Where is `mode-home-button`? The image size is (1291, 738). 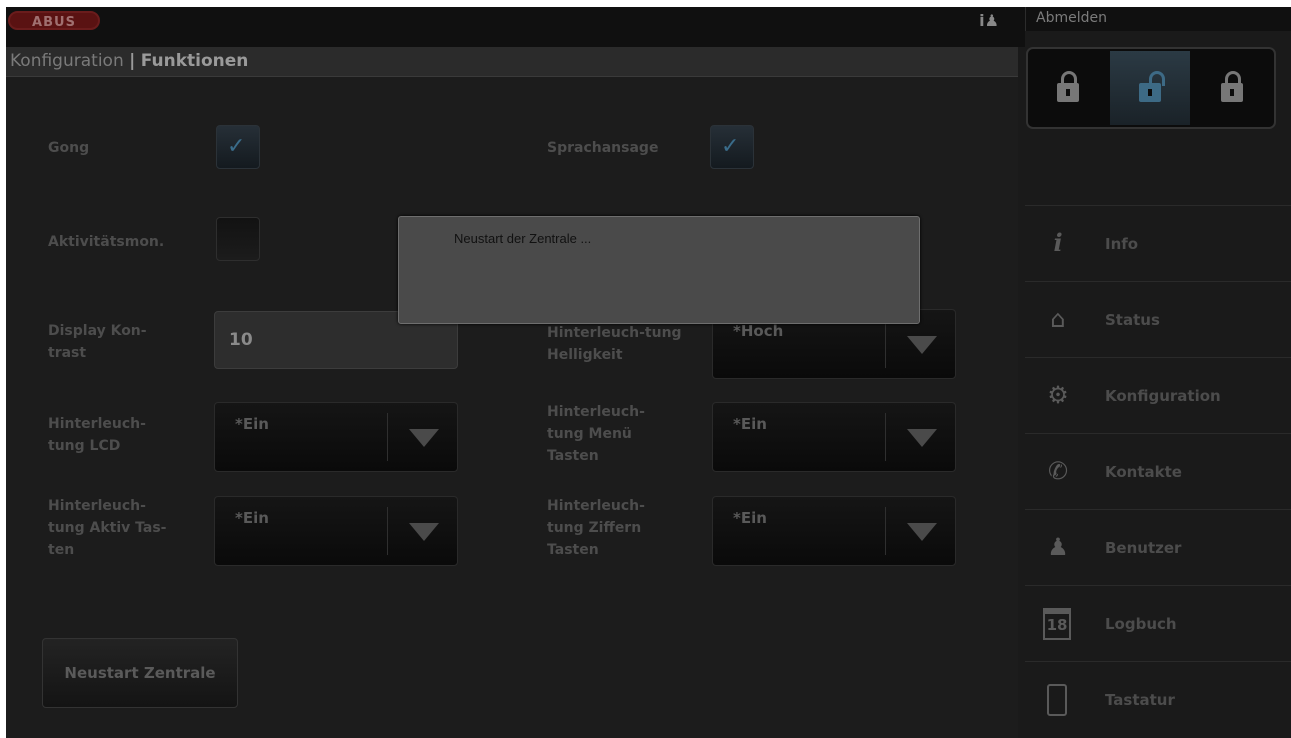 mode-home-button is located at coordinates (1068, 88).